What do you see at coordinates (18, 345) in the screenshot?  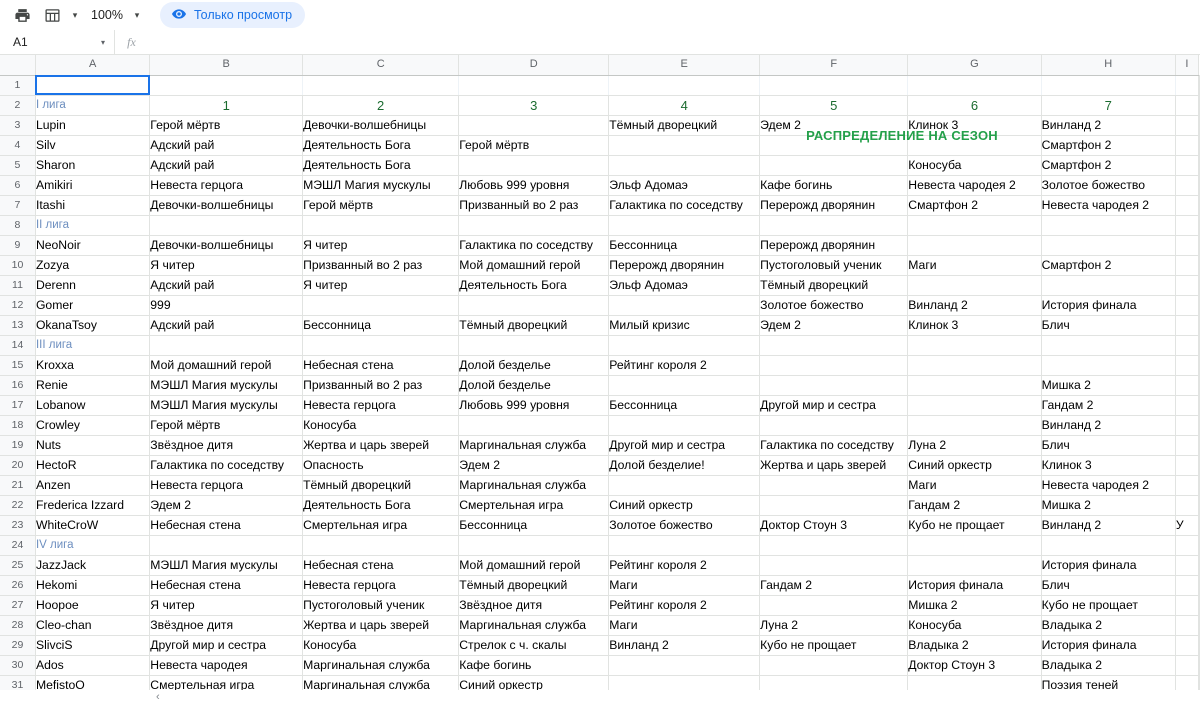 I see `row-header: 14` at bounding box center [18, 345].